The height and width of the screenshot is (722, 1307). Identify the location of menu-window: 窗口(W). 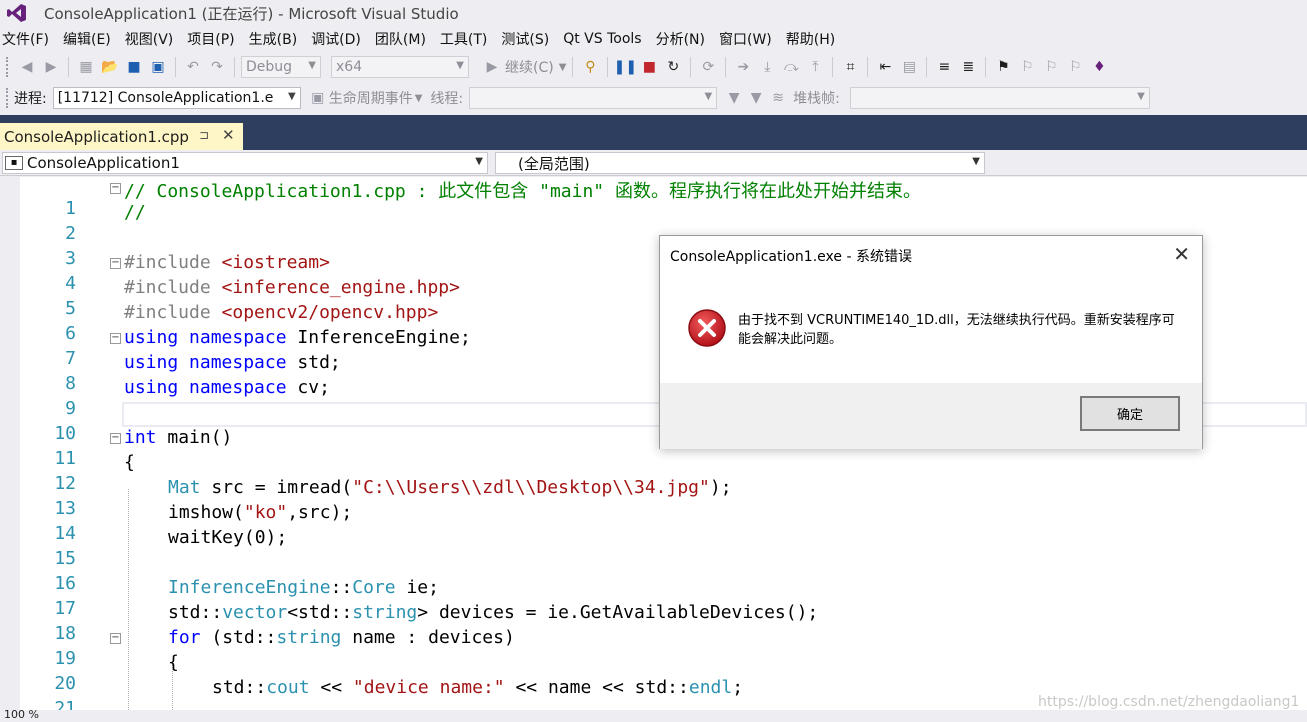
(749, 39).